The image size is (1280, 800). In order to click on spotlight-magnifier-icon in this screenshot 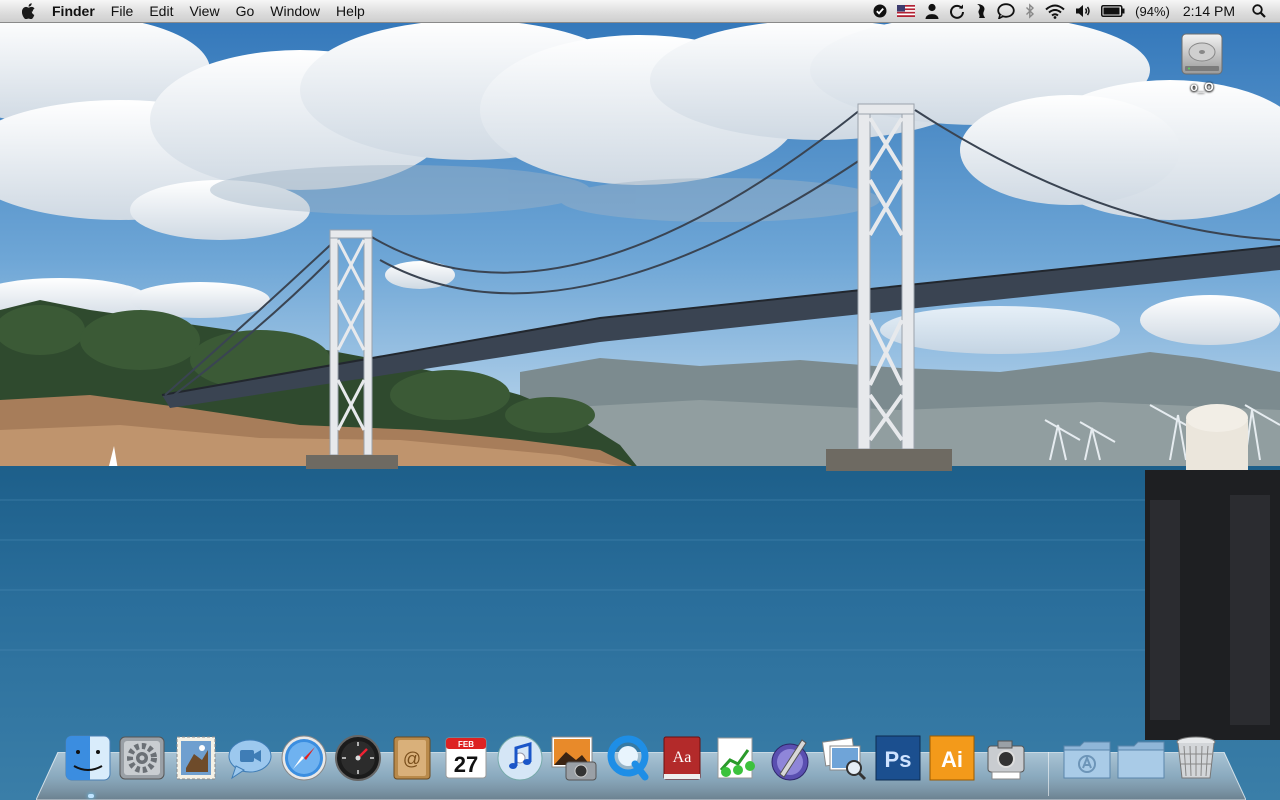, I will do `click(1259, 11)`.